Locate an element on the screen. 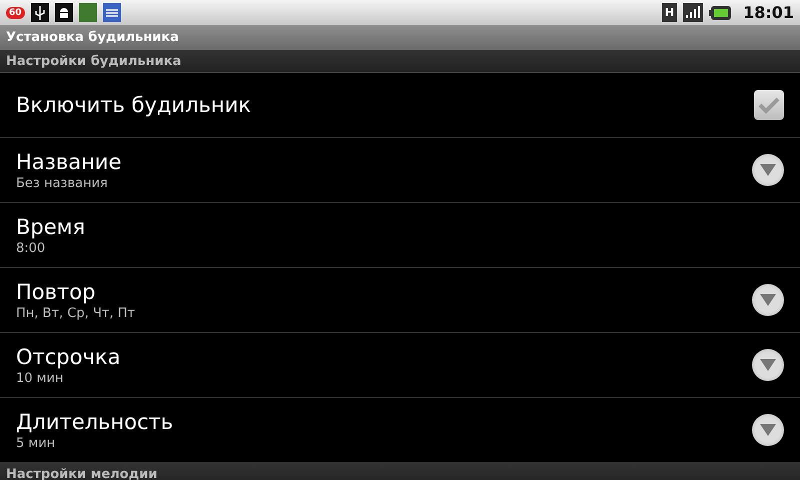 This screenshot has height=480, width=800. setting-title: Длительность is located at coordinates (95, 422).